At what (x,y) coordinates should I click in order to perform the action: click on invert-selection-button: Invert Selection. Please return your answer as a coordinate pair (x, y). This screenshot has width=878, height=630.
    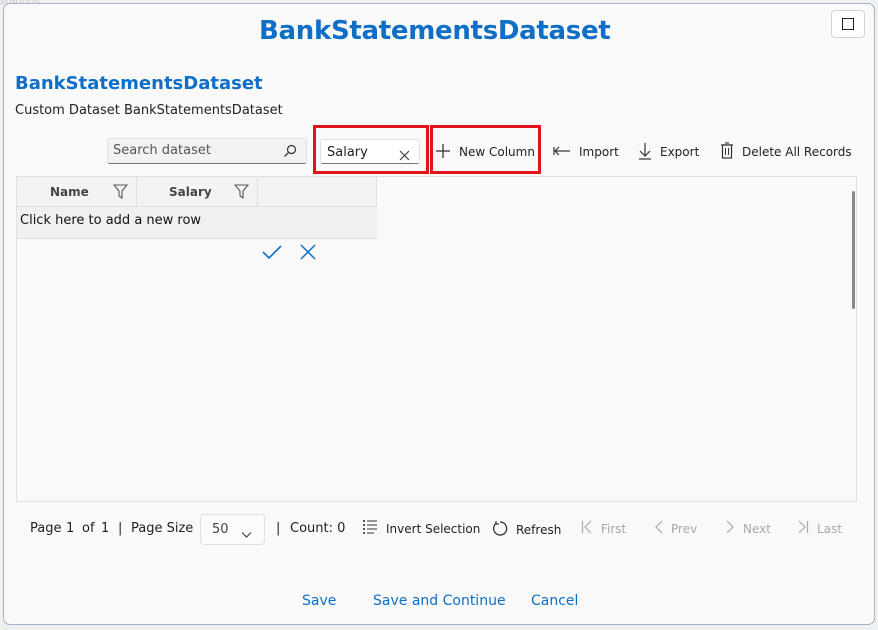
    Looking at the image, I should click on (421, 528).